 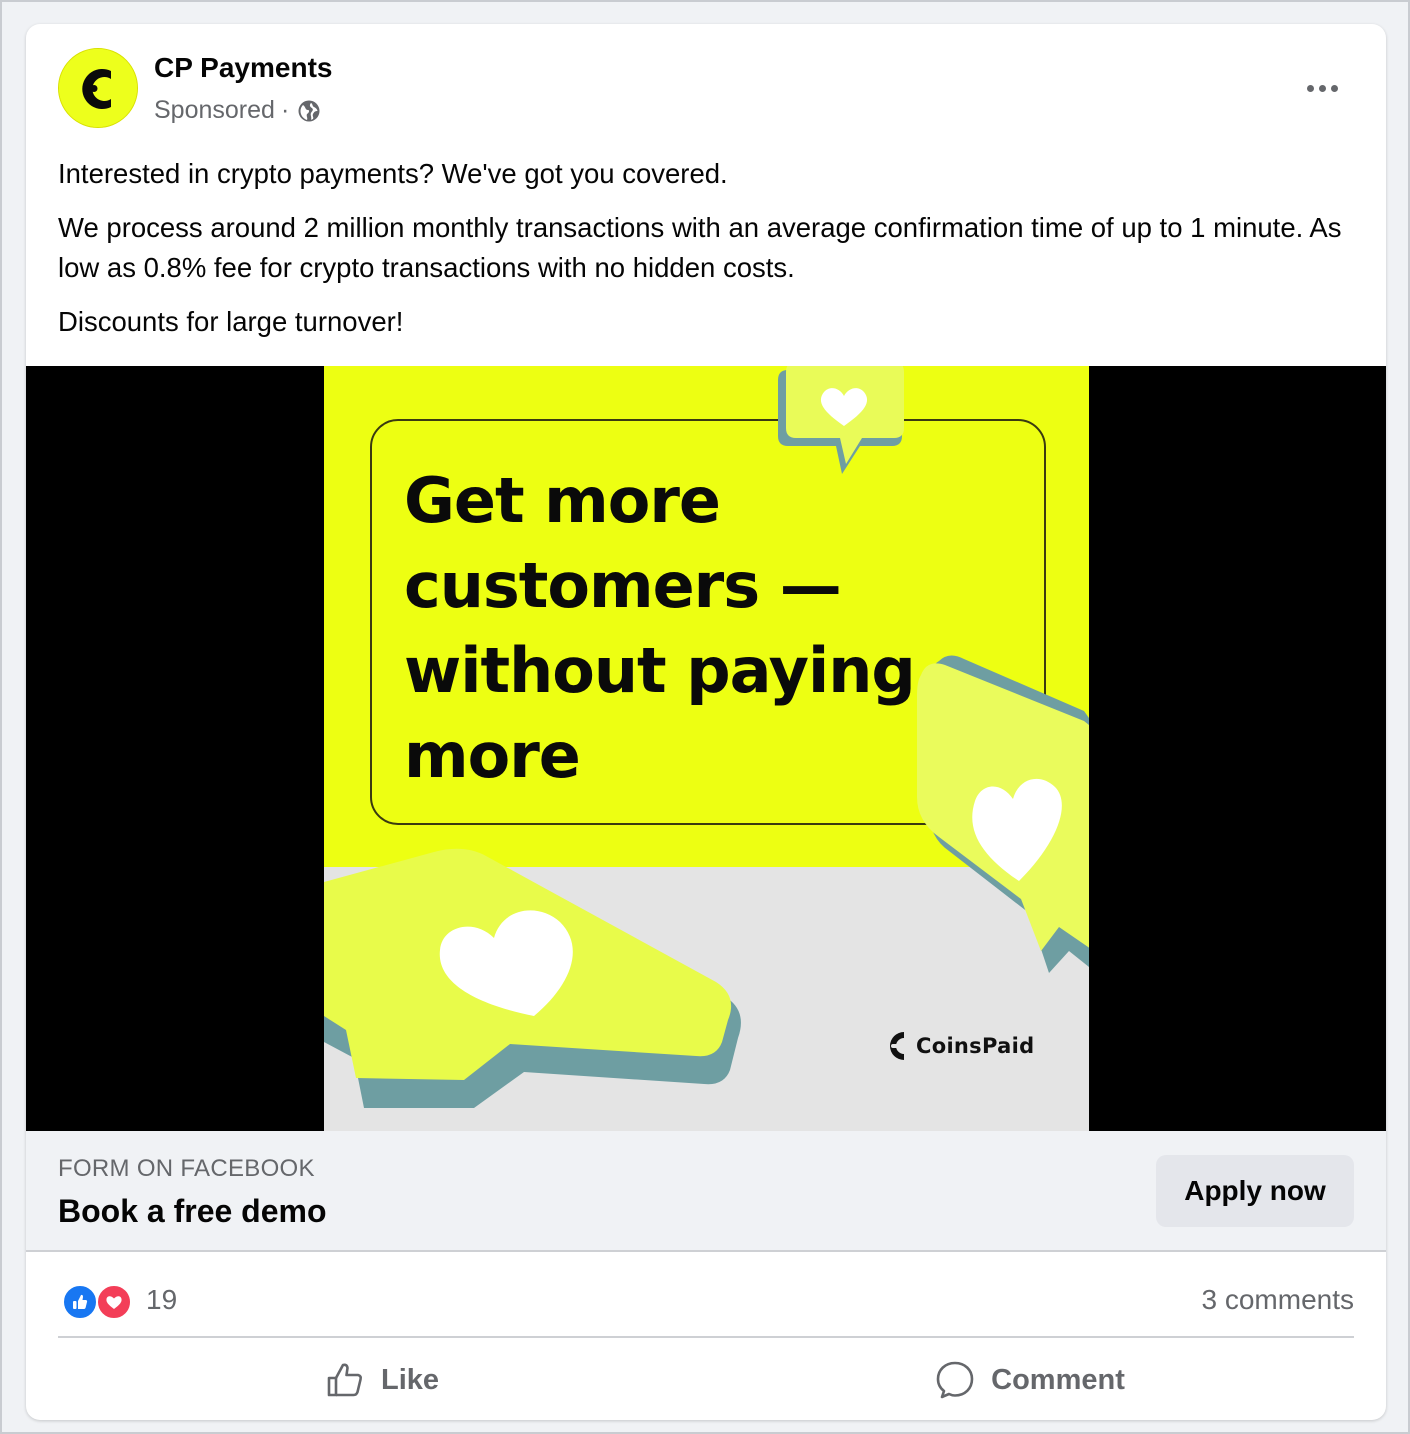 I want to click on brand-logo: CoinsPaid, so click(x=957, y=1046).